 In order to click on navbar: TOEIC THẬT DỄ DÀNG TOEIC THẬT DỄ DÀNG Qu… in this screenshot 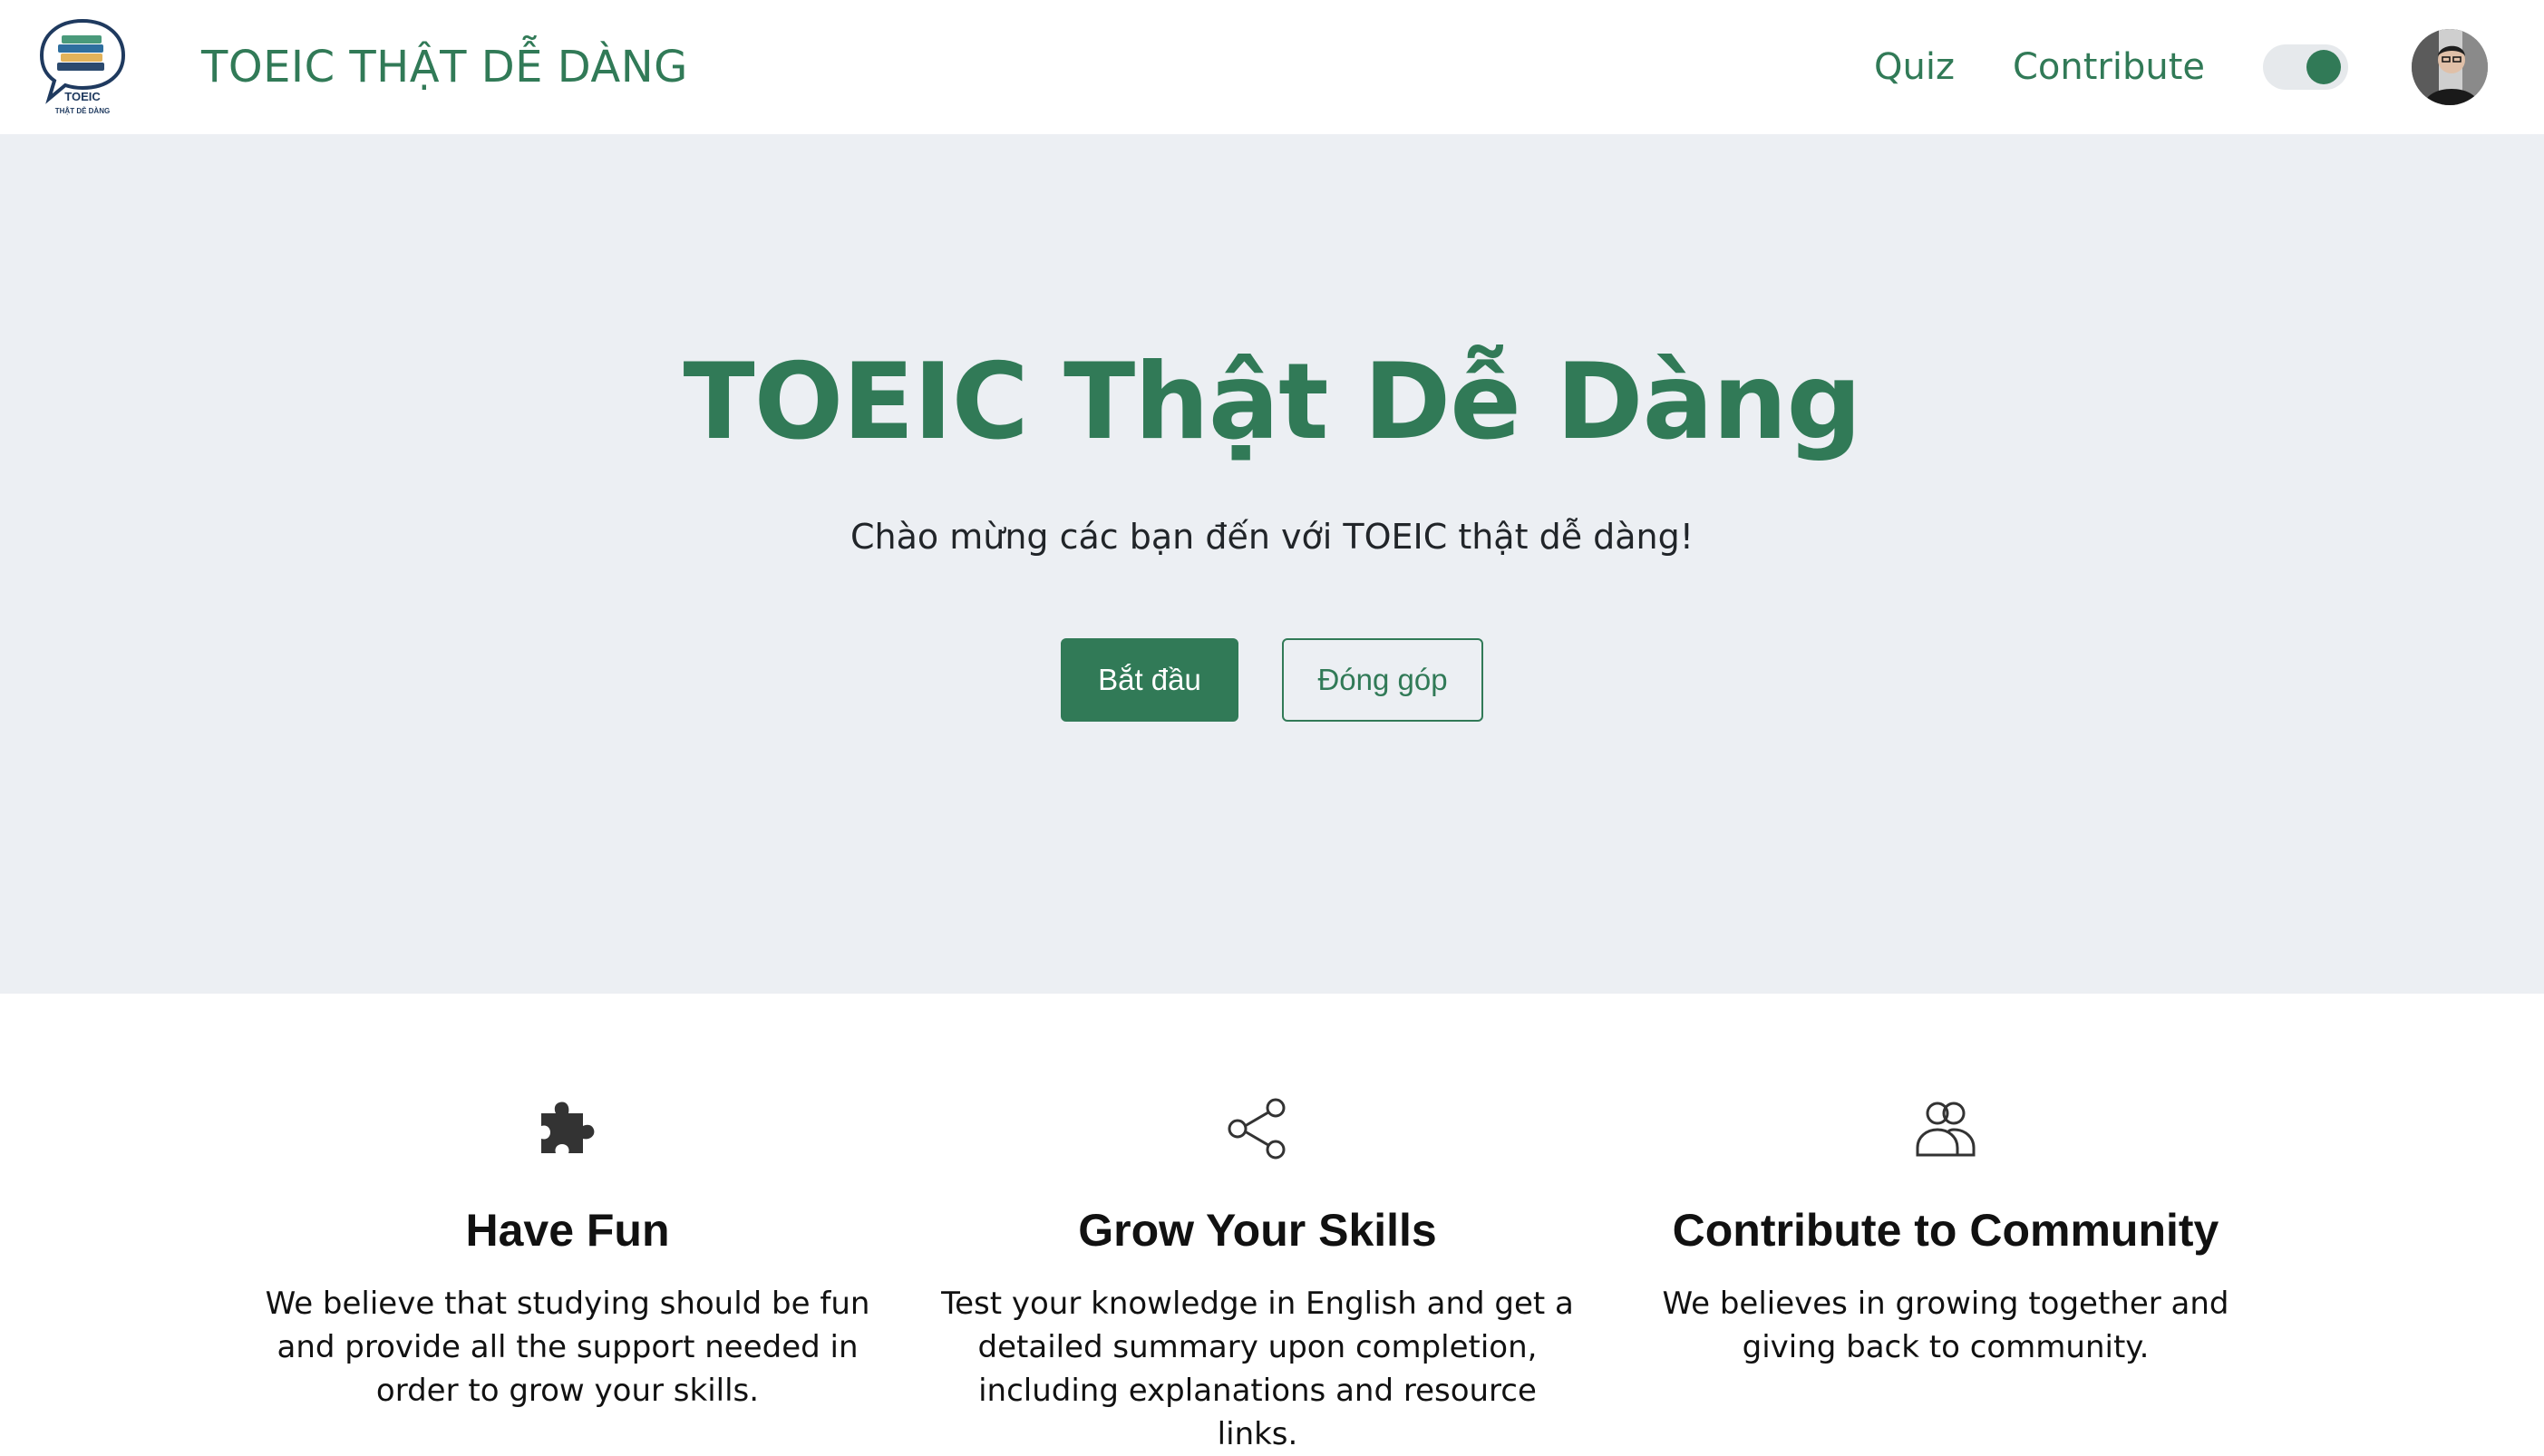, I will do `click(1272, 67)`.